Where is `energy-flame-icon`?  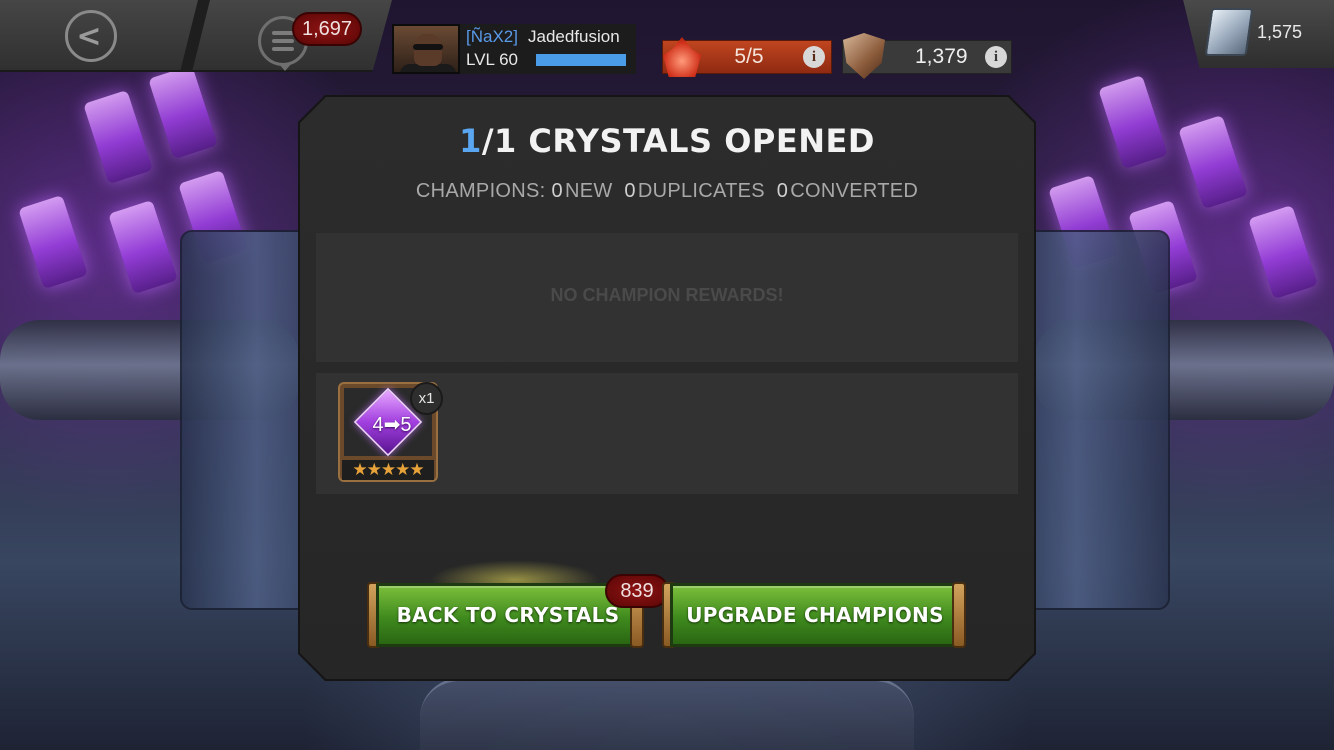 energy-flame-icon is located at coordinates (682, 57).